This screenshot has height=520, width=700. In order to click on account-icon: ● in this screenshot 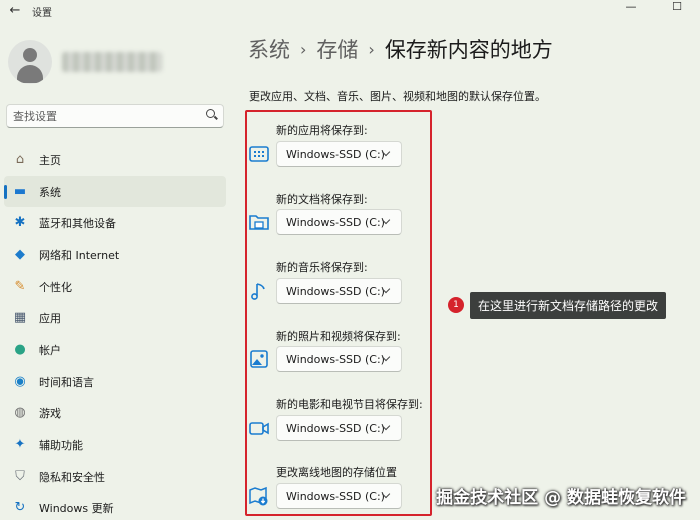, I will do `click(20, 349)`.